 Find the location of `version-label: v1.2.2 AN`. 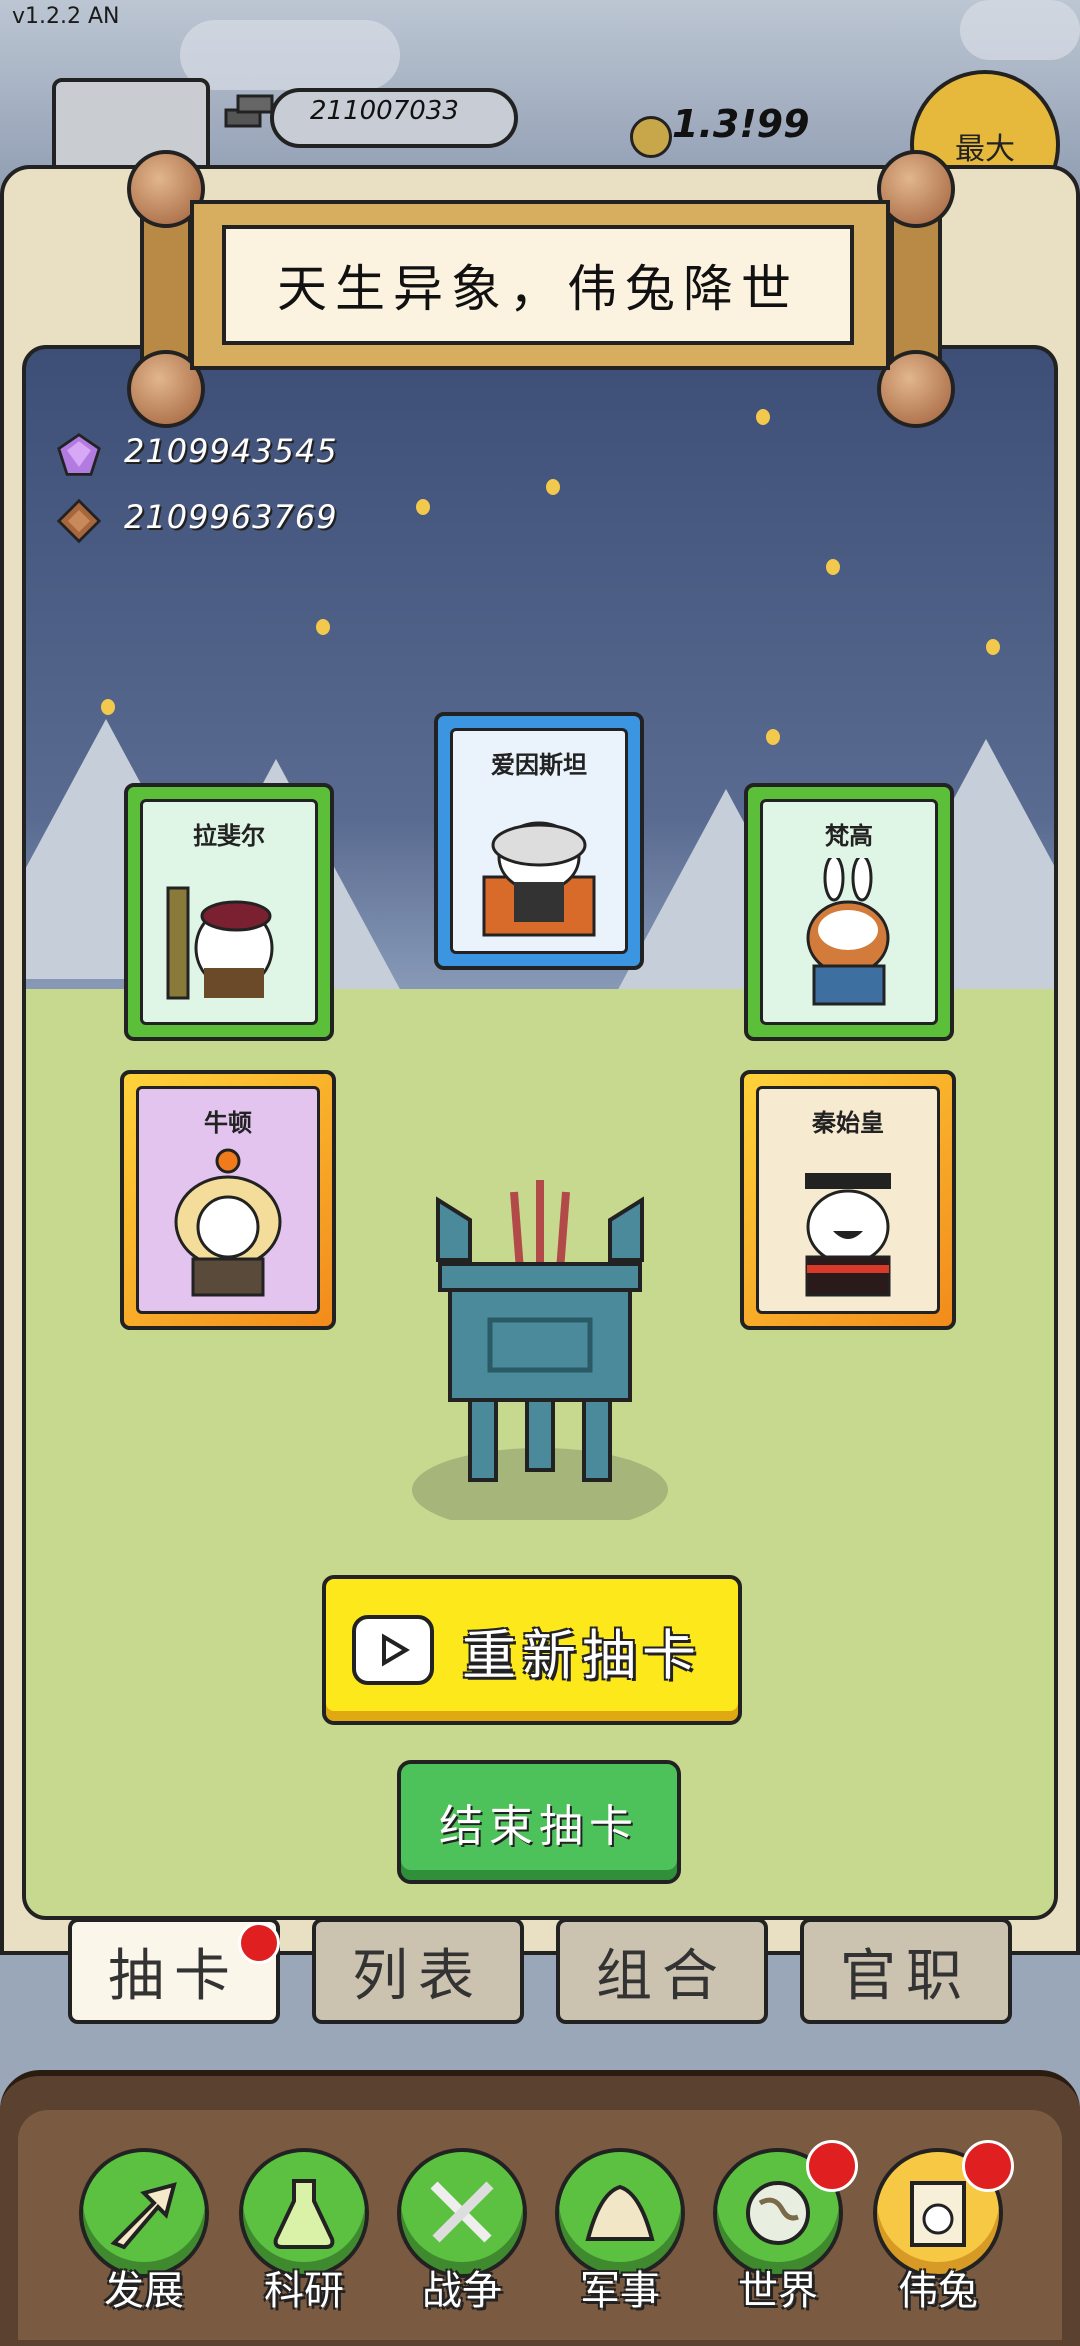

version-label: v1.2.2 AN is located at coordinates (66, 16).